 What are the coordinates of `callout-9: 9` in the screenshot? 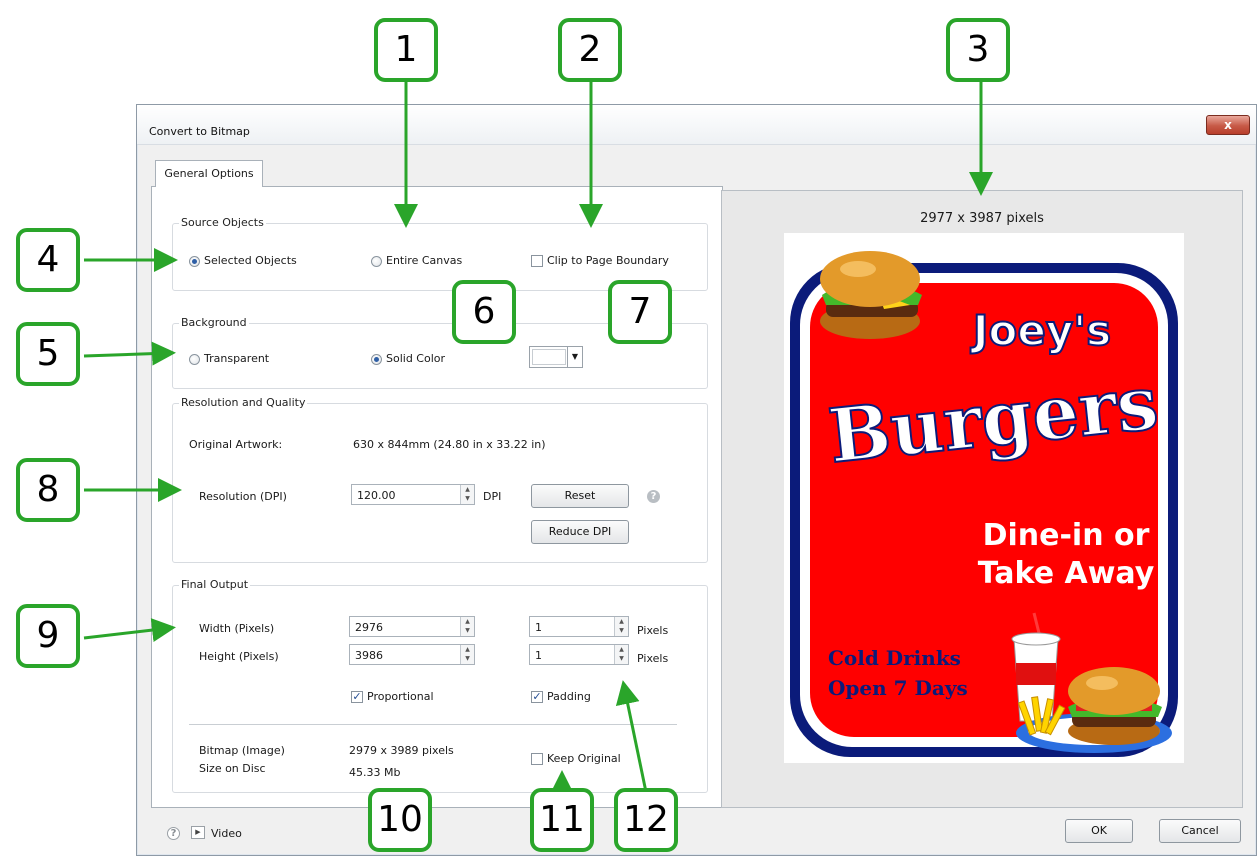 It's located at (48, 636).